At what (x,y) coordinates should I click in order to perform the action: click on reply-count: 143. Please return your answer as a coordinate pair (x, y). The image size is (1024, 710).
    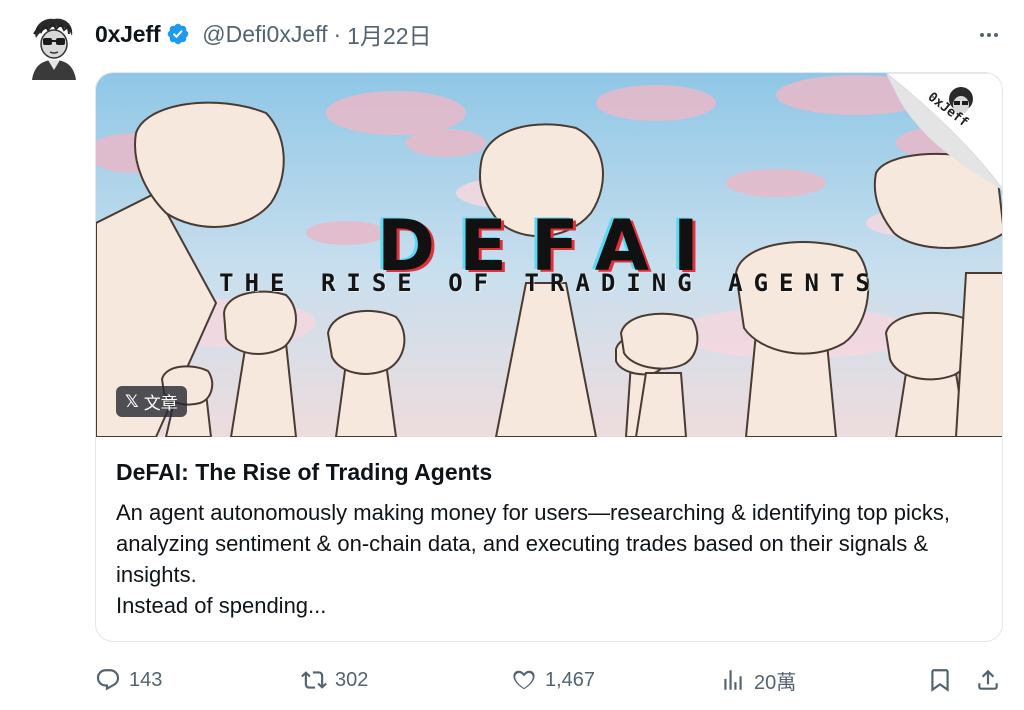
    Looking at the image, I should click on (146, 679).